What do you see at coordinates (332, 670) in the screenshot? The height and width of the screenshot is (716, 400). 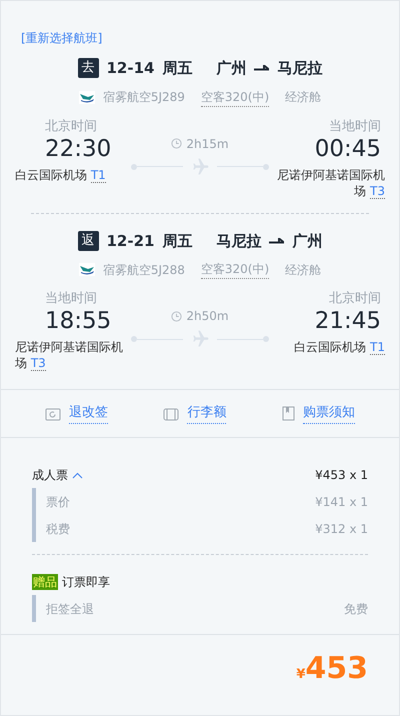 I see `total-price: ¥453` at bounding box center [332, 670].